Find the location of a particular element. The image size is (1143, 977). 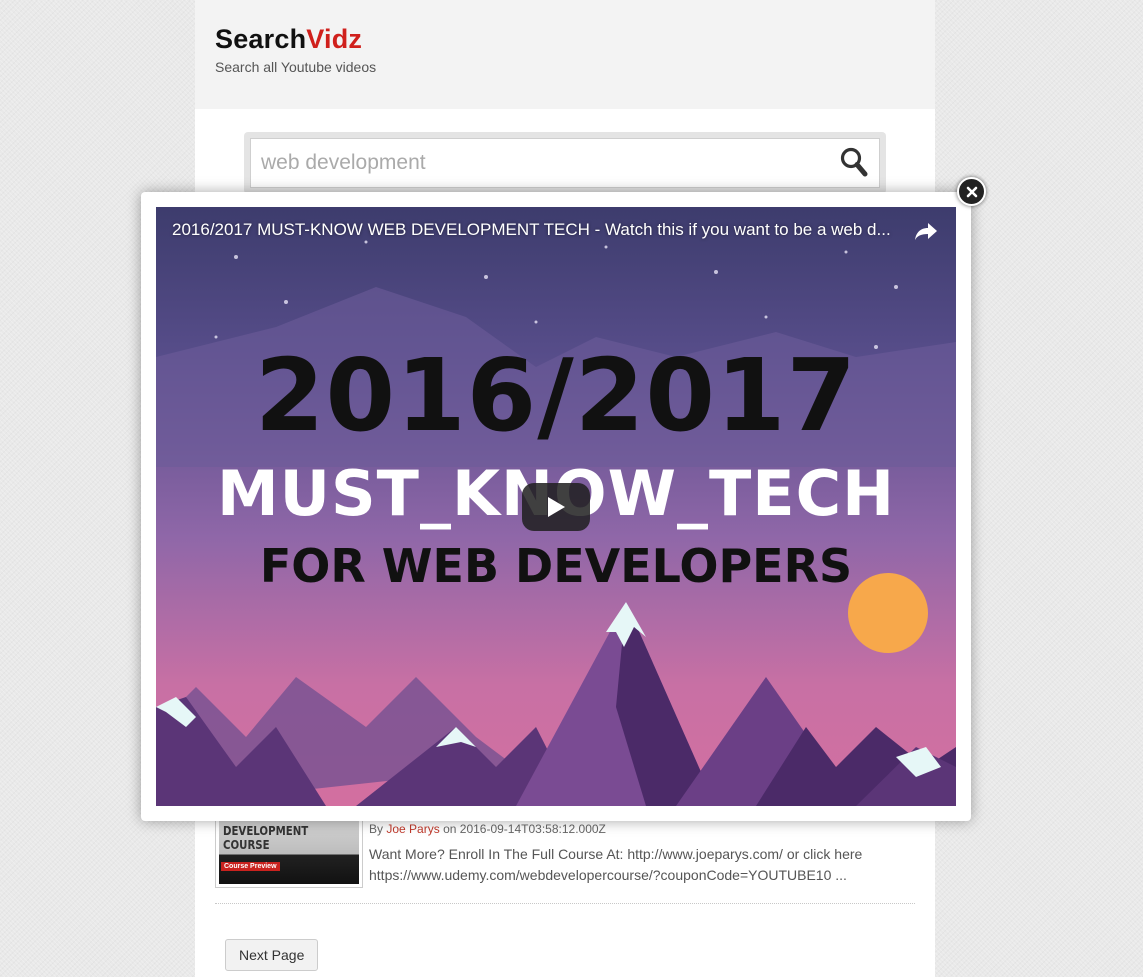

thumbnail-line-1: 2016/2017 is located at coordinates (556, 395).